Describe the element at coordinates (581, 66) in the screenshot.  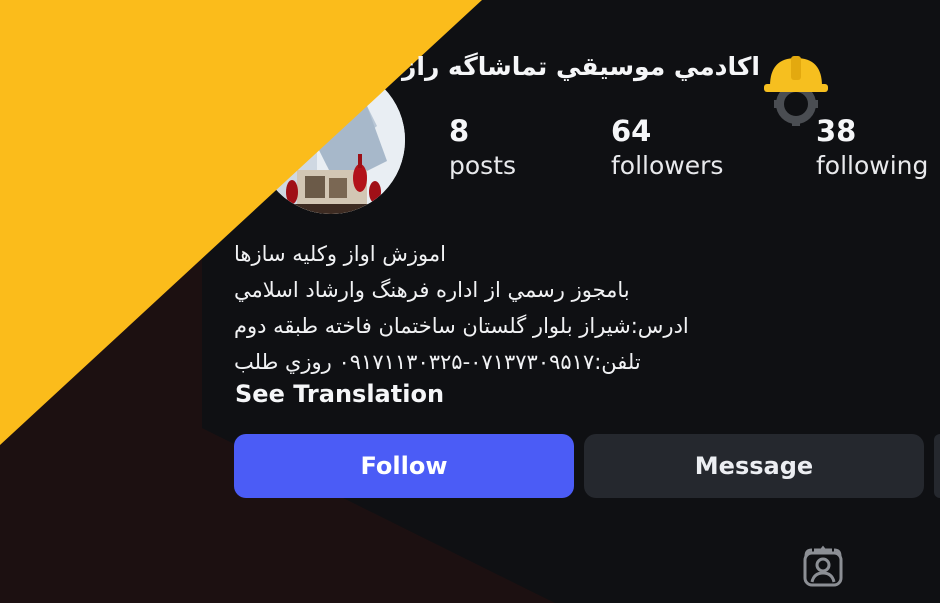
I see `profile-name: اكادمي موسيقي تماشاگه راز` at that location.